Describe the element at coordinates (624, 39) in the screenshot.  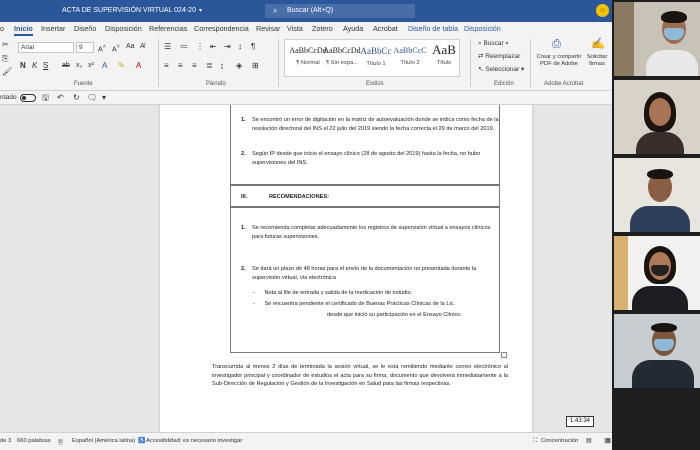
I see `background-door` at that location.